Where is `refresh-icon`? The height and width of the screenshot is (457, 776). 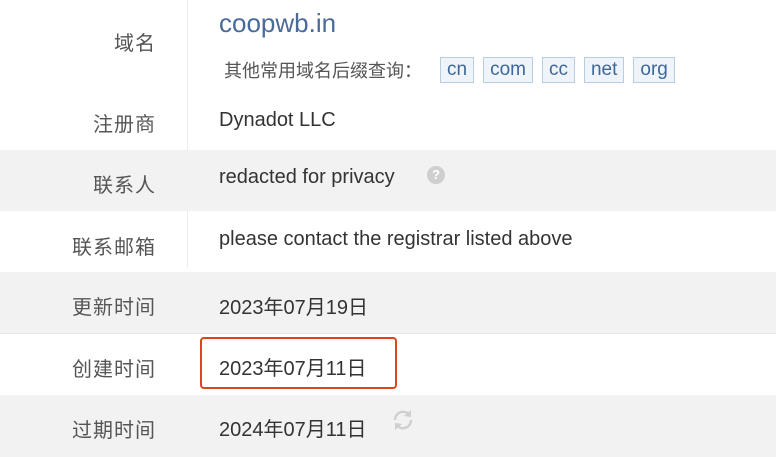
refresh-icon is located at coordinates (403, 420).